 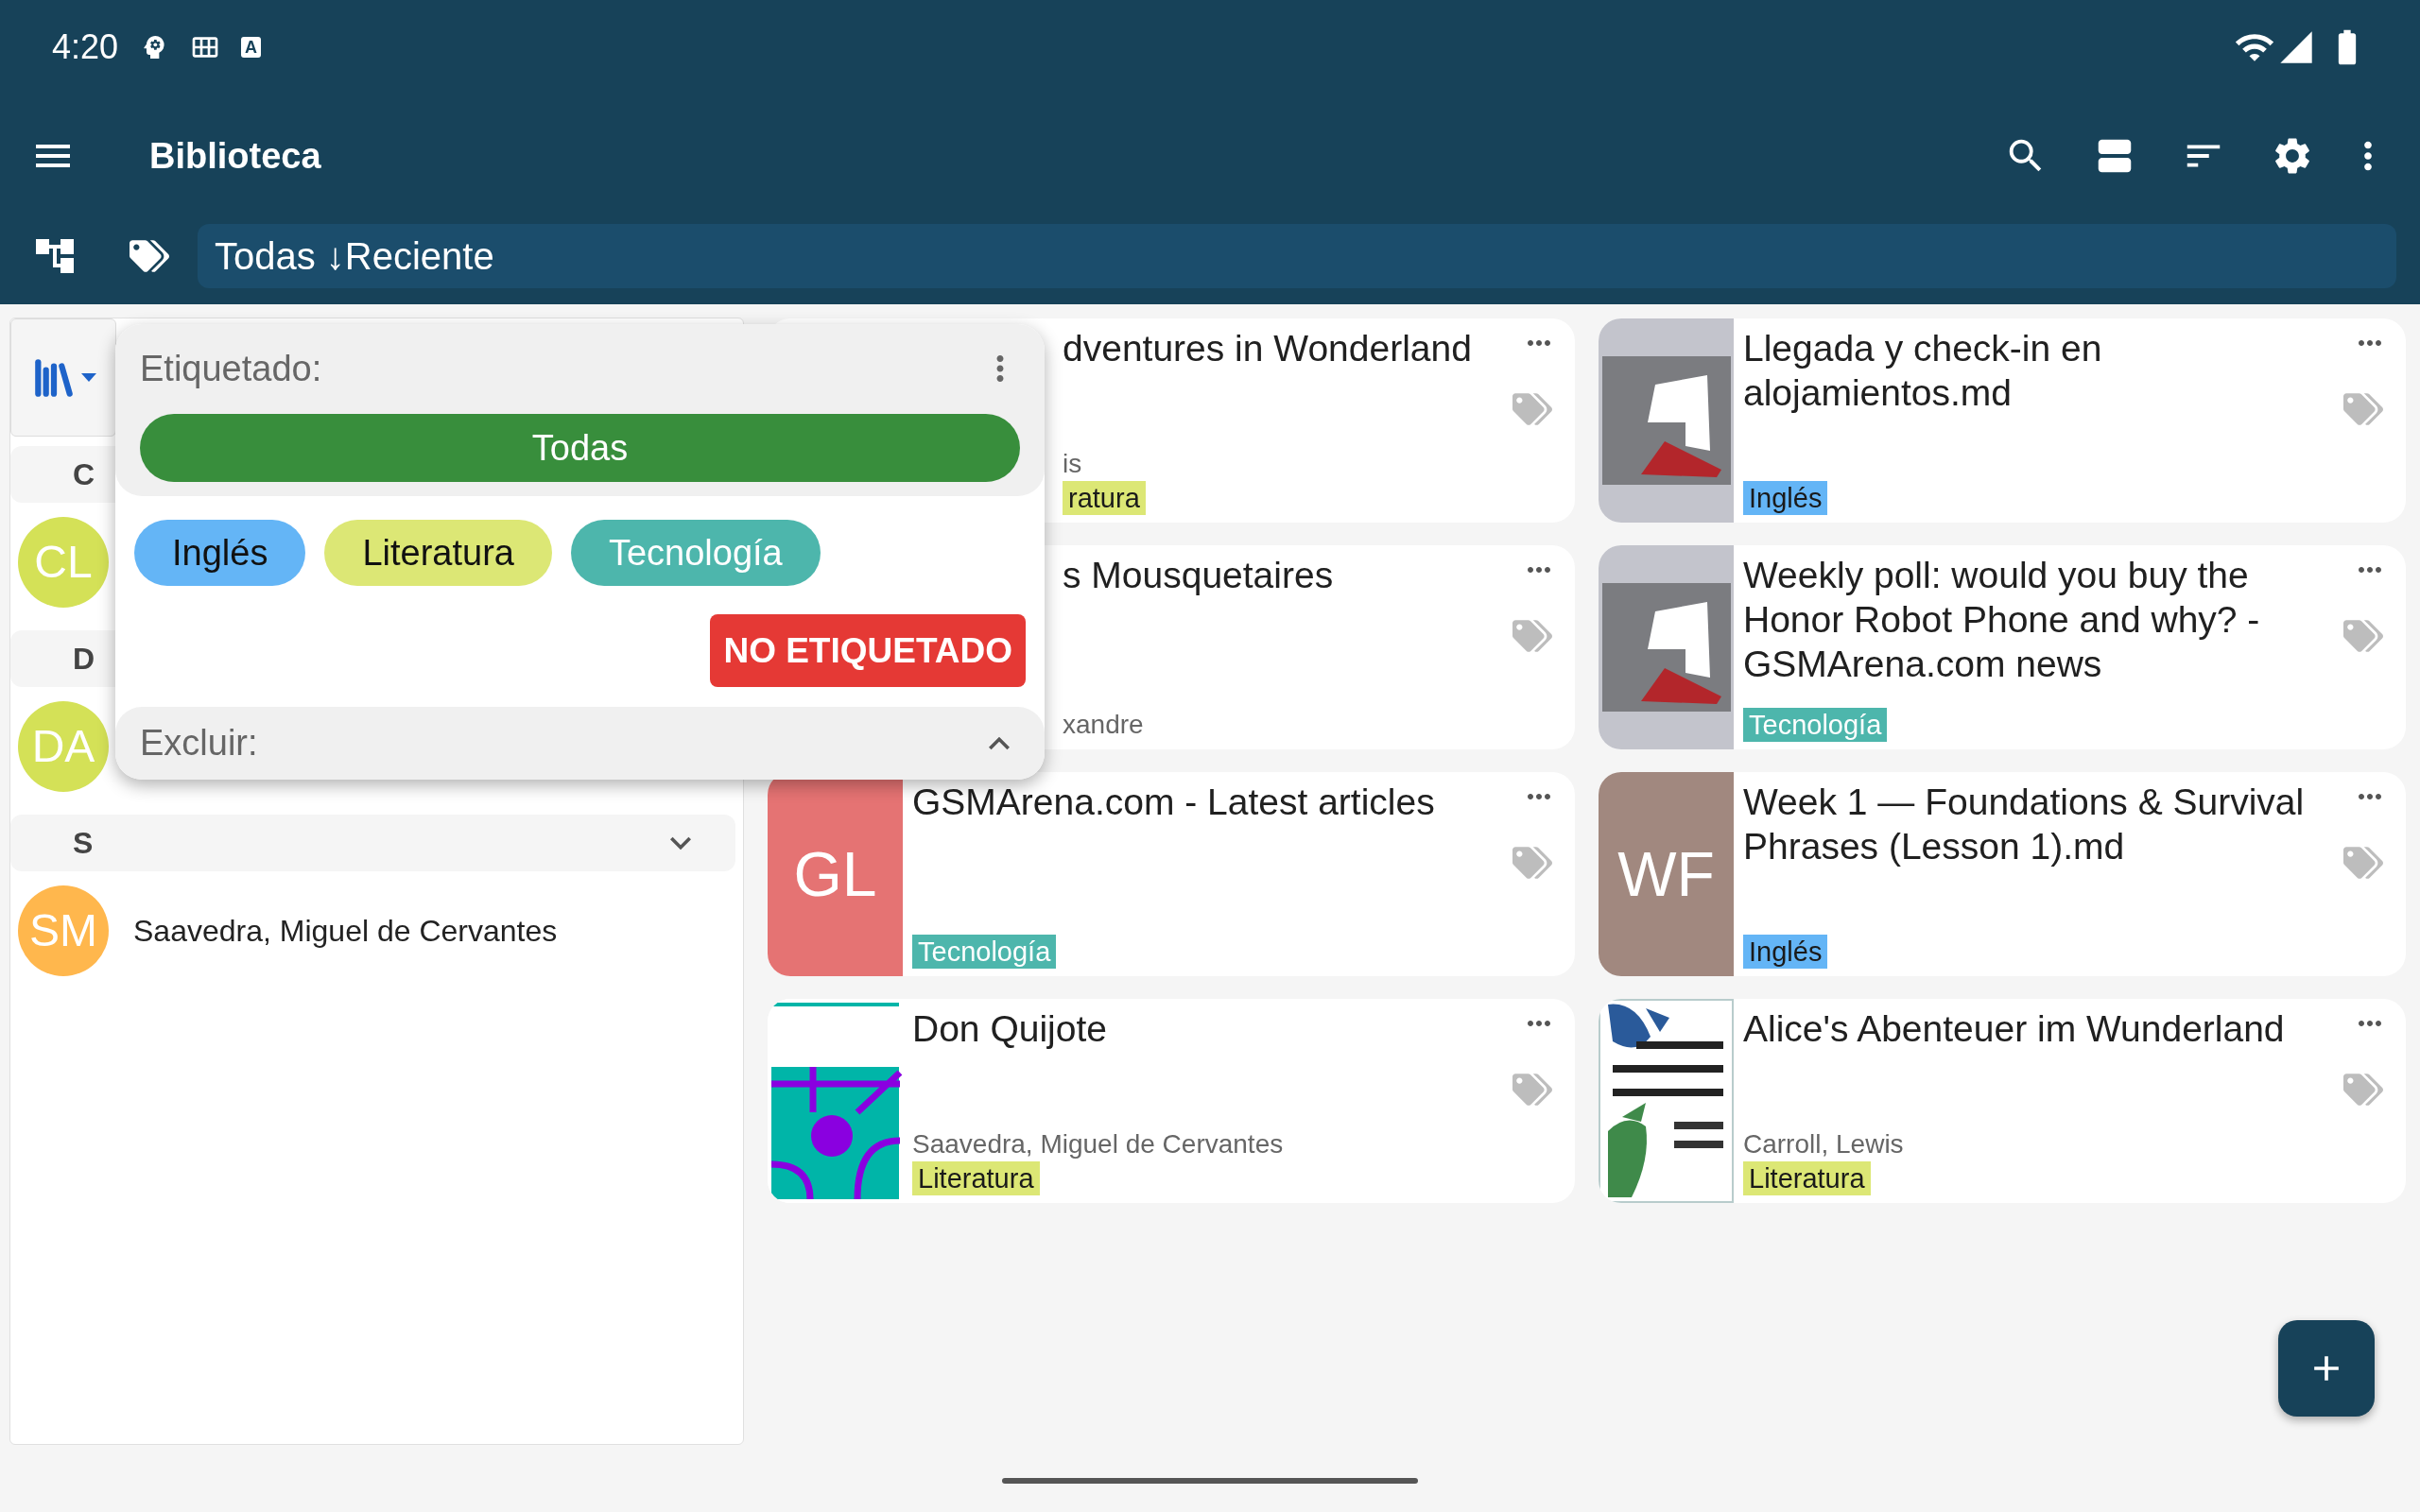 What do you see at coordinates (1073, 464) in the screenshot?
I see `book-author: is` at bounding box center [1073, 464].